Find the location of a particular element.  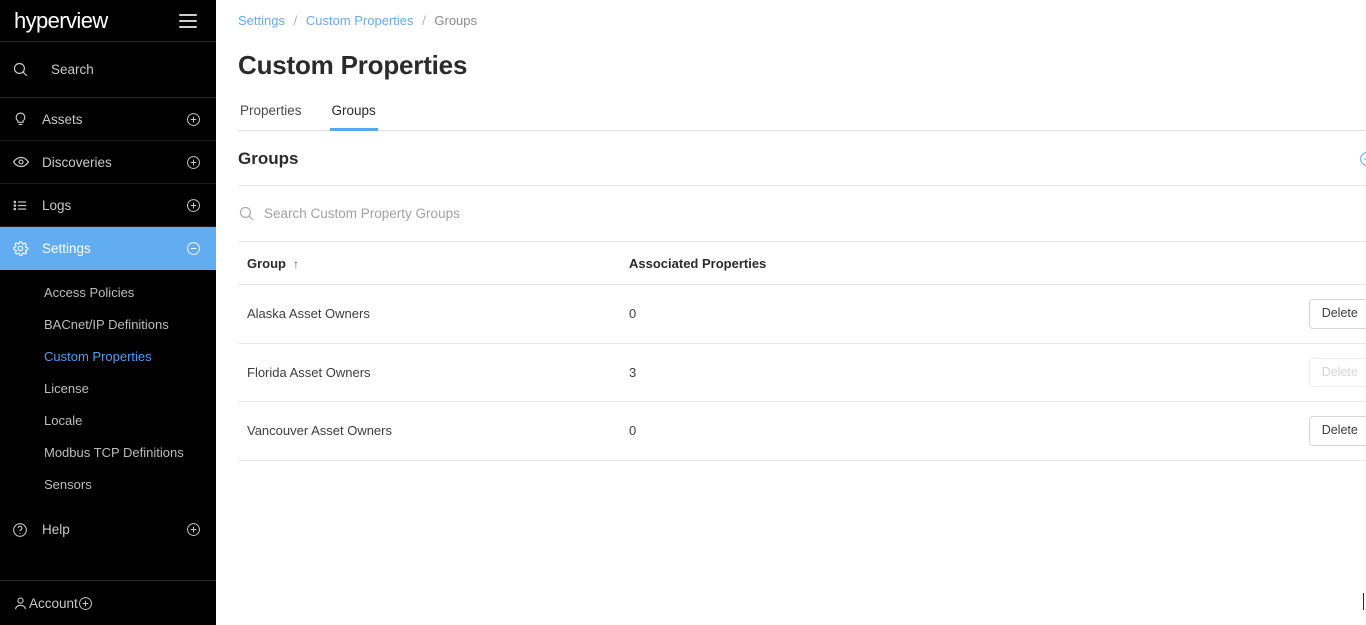

sidebar-subitem-label: Locale is located at coordinates (63, 420).